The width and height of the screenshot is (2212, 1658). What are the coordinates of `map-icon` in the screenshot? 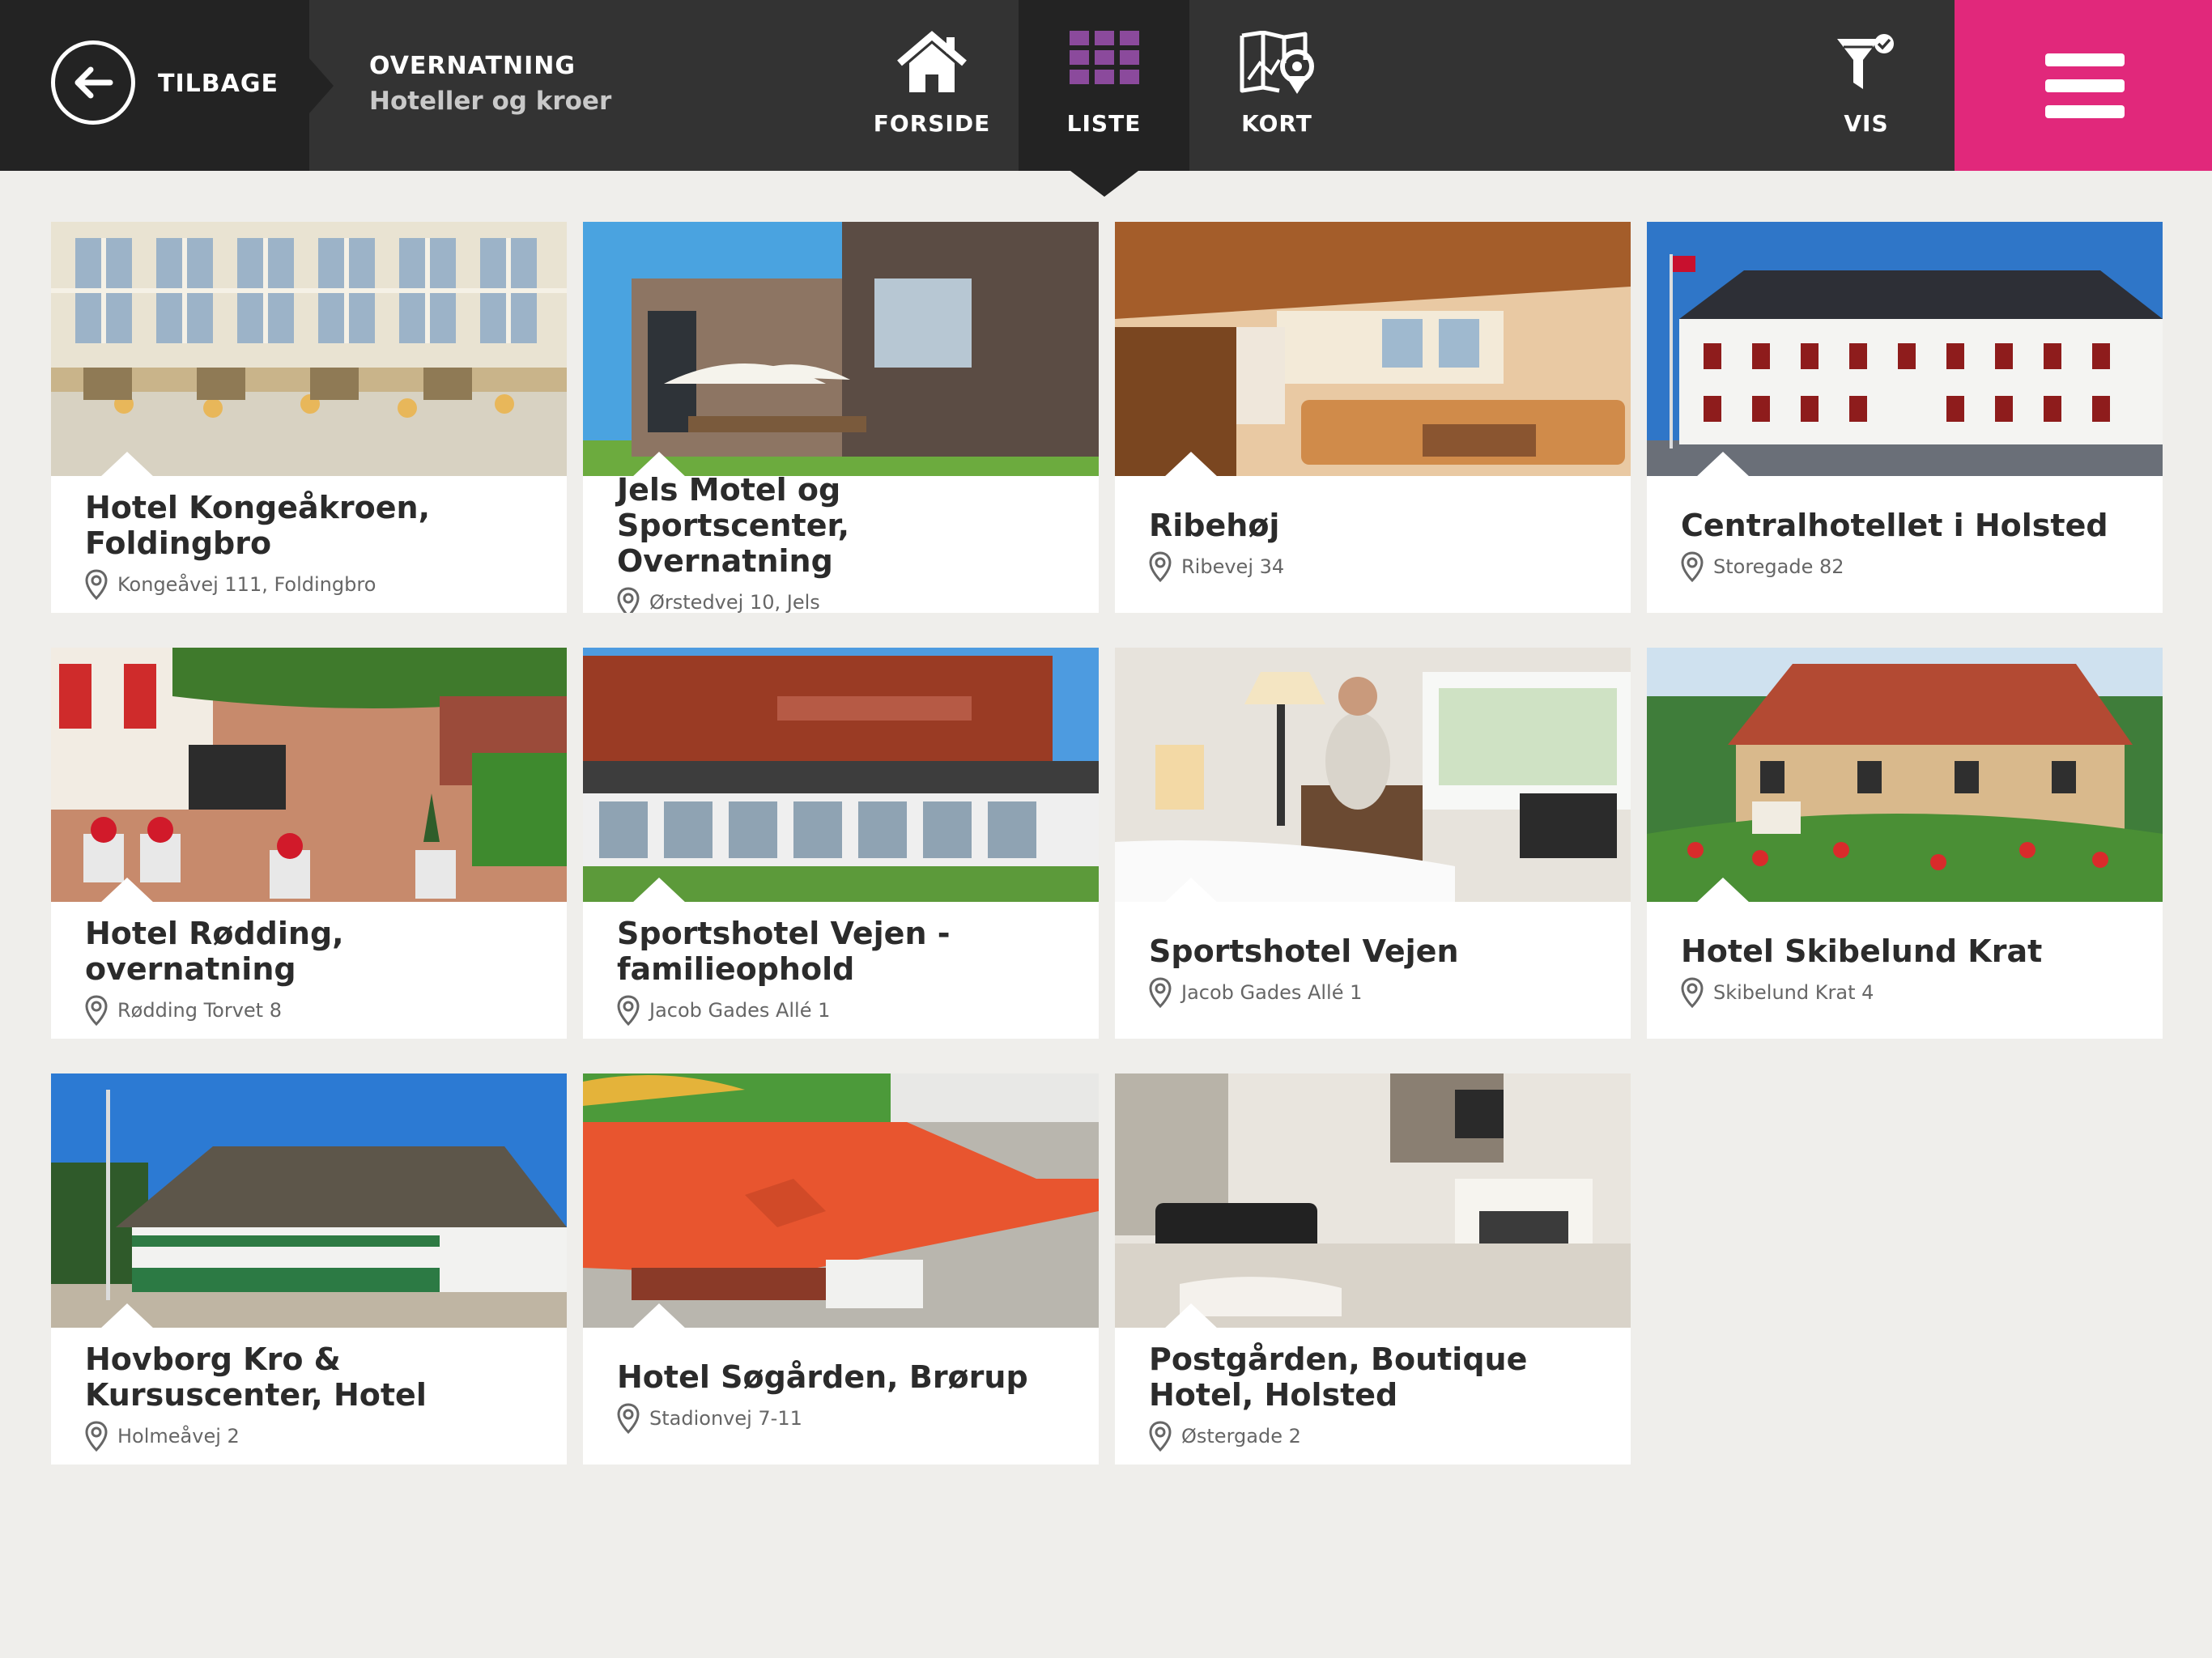 It's located at (1277, 64).